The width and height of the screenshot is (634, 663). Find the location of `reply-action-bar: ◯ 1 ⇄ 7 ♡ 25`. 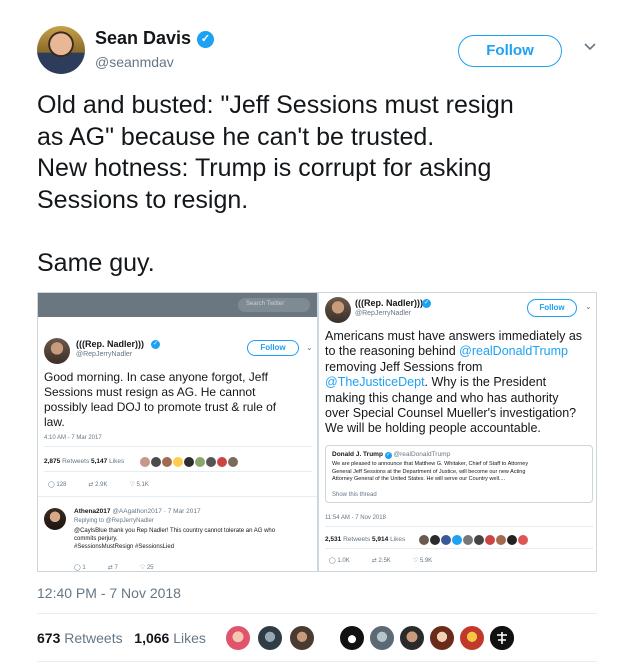

reply-action-bar: ◯ 1 ⇄ 7 ♡ 25 is located at coordinates (114, 567).